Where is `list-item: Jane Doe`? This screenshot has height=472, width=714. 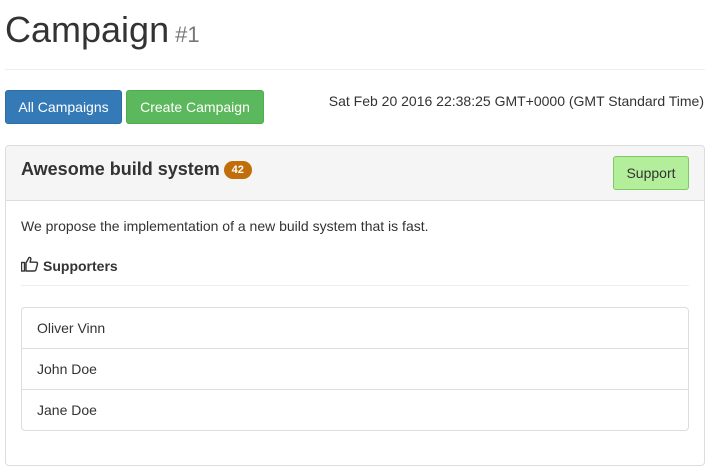 list-item: Jane Doe is located at coordinates (67, 410).